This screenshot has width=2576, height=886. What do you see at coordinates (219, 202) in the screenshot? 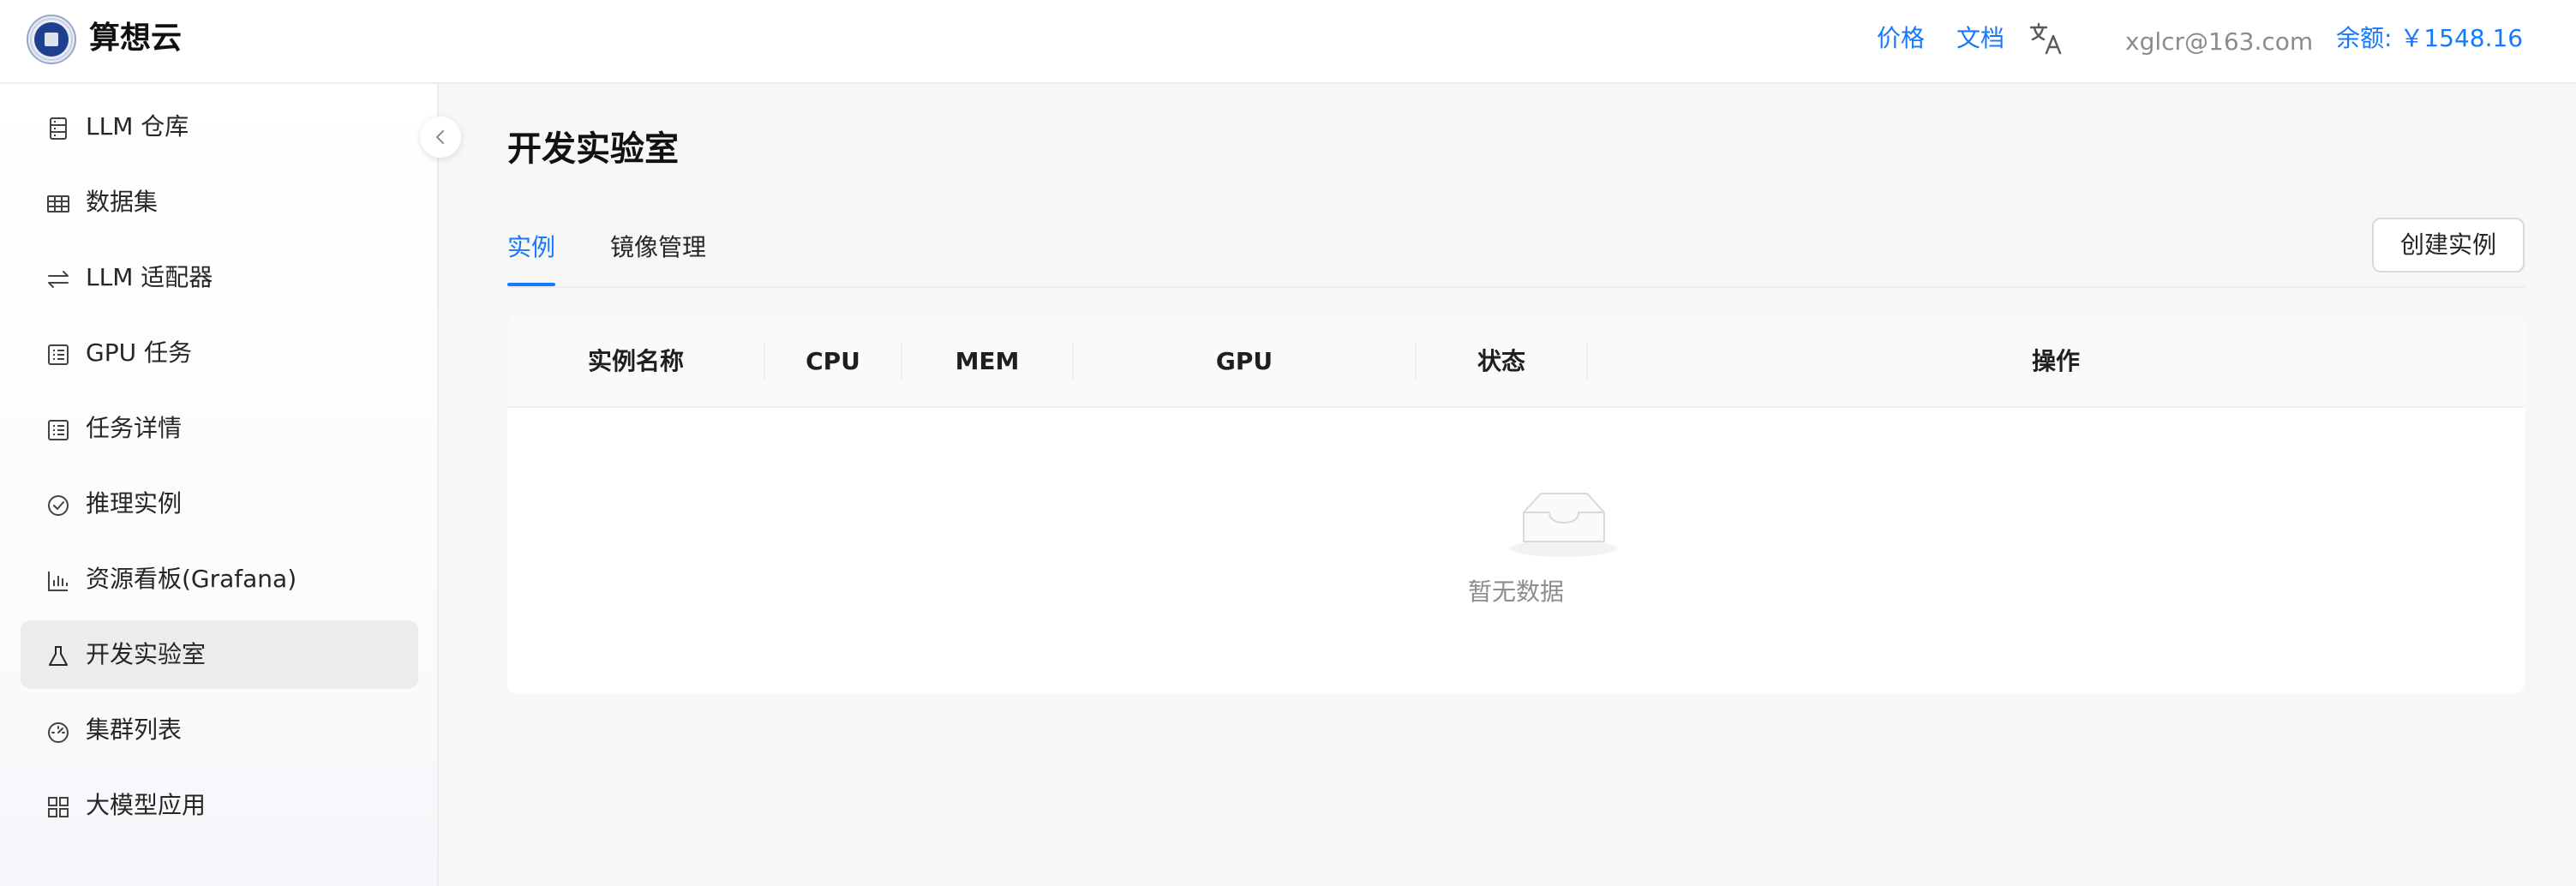
I see `sidebar-item-datasets: 数据集` at bounding box center [219, 202].